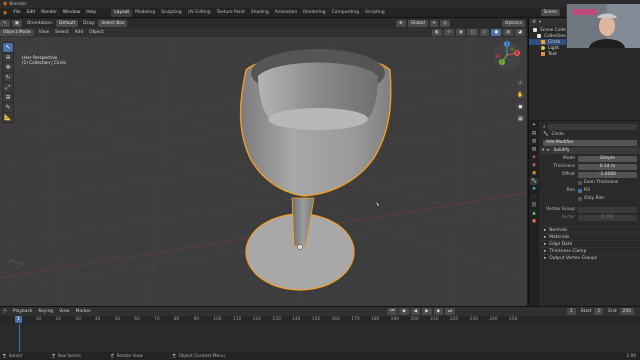  What do you see at coordinates (320, 338) in the screenshot?
I see `timeline-track-area` at bounding box center [320, 338].